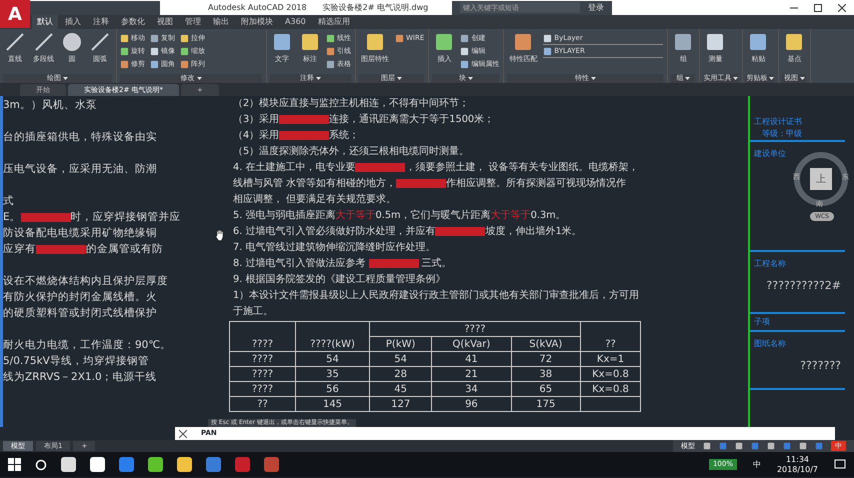 The height and width of the screenshot is (478, 854). Describe the element at coordinates (73, 22) in the screenshot. I see `ribbon-tab: 插入` at that location.